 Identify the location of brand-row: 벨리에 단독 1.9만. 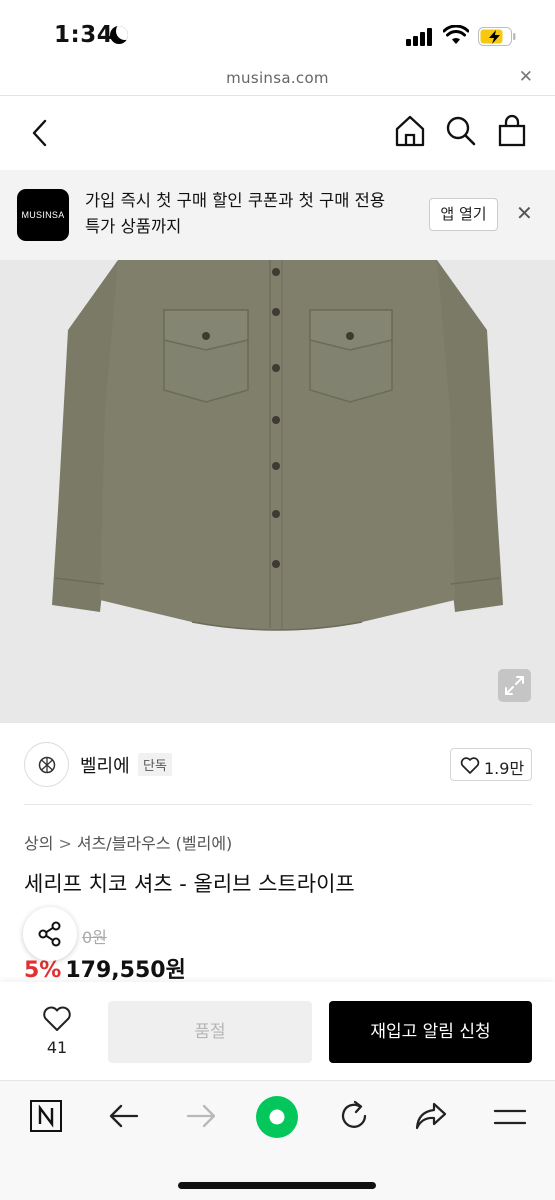
(277, 764).